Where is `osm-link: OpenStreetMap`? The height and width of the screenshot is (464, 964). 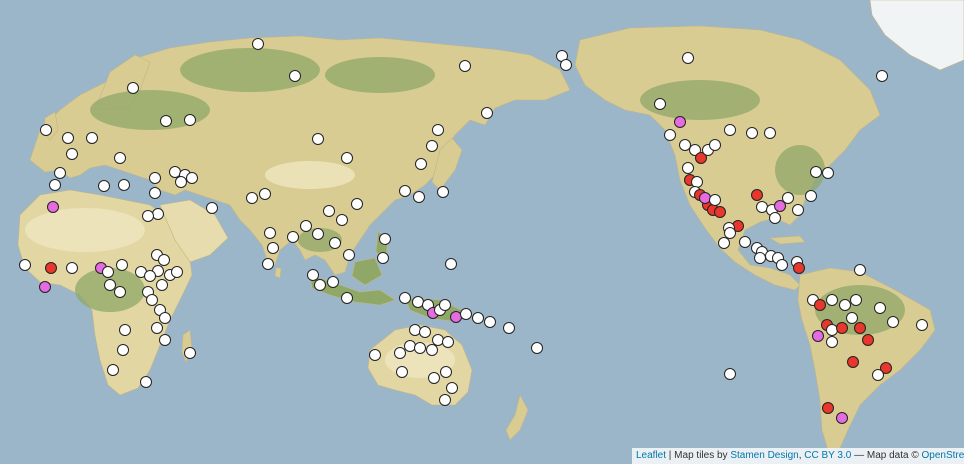 osm-link: OpenStreetMap is located at coordinates (943, 455).